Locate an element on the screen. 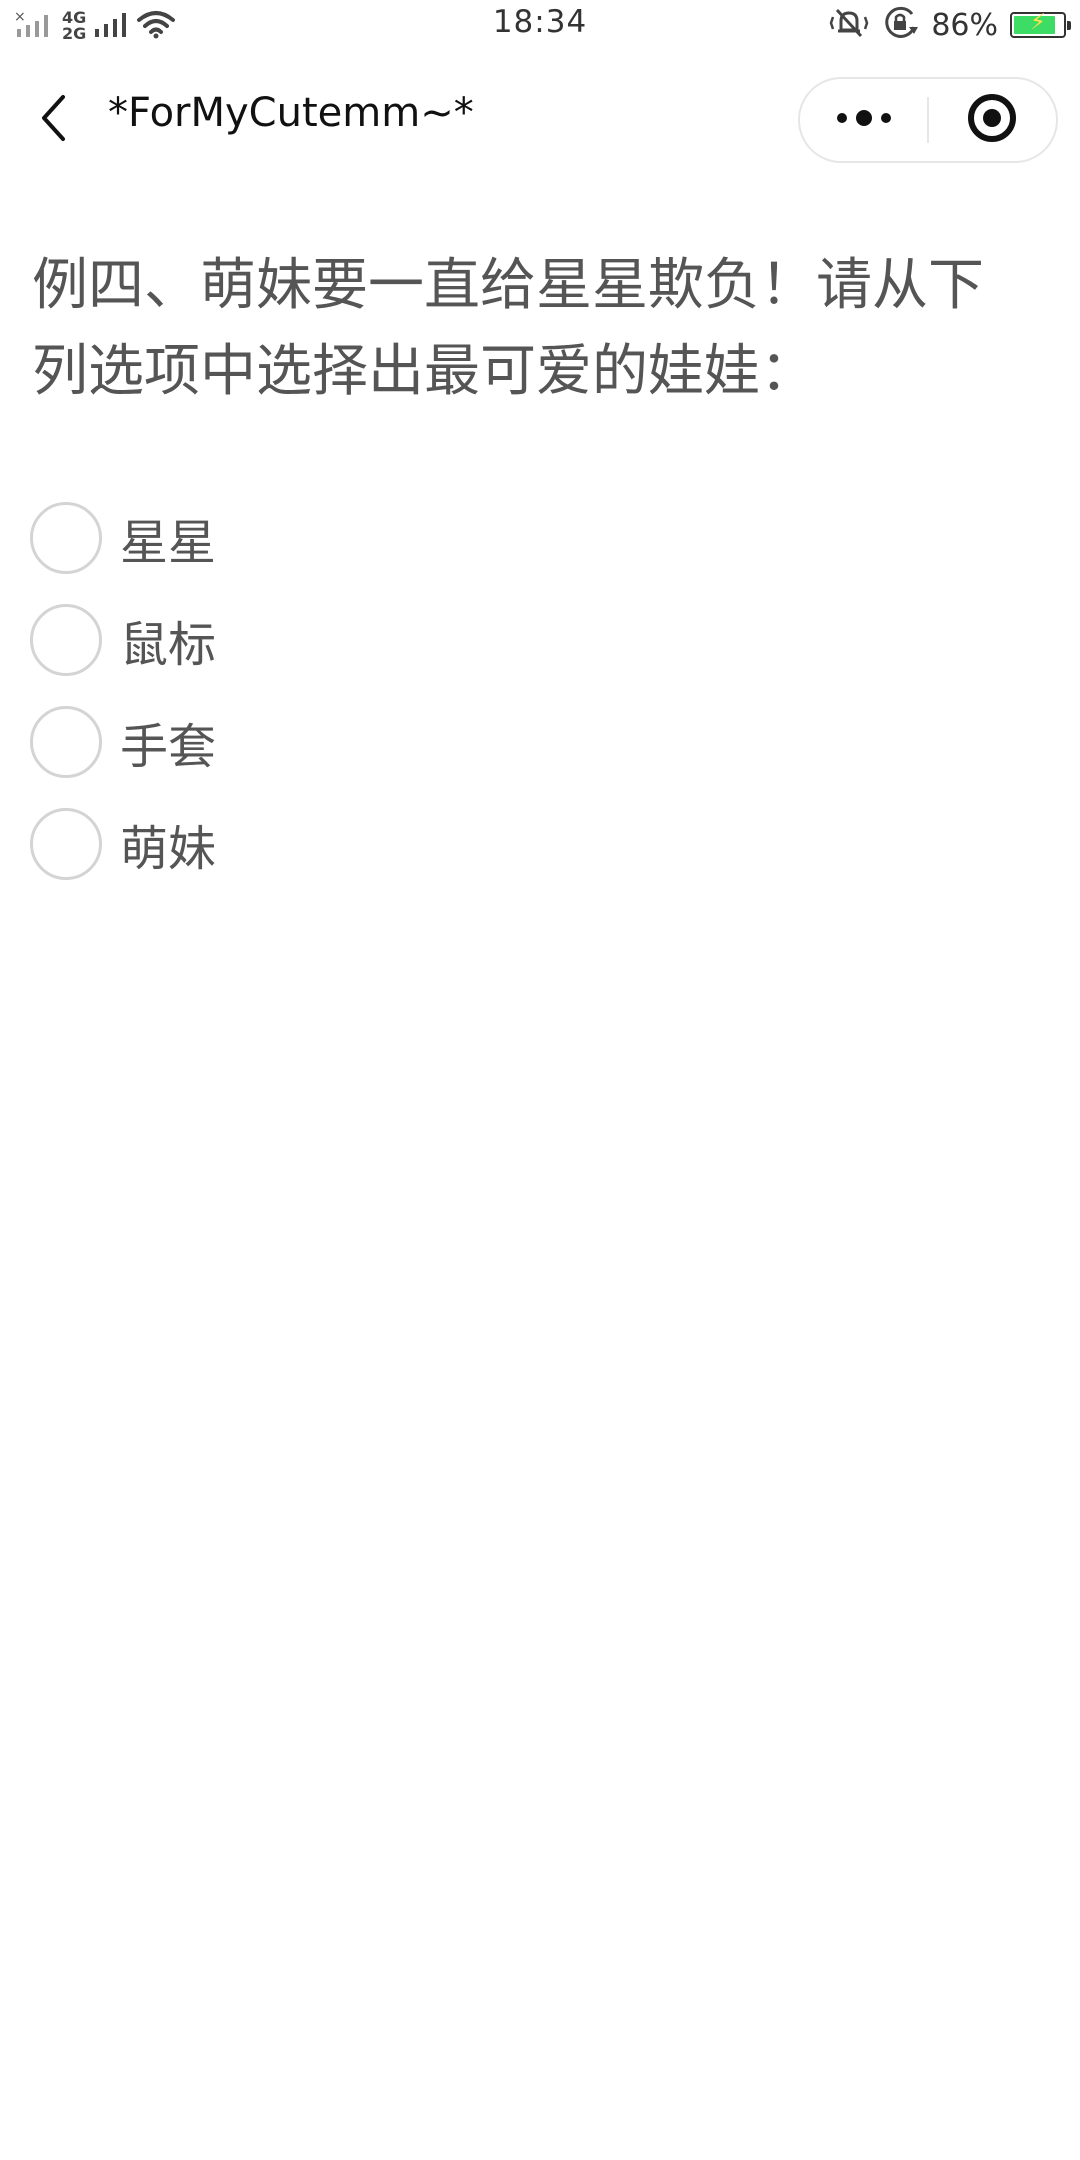  vibrate-icon is located at coordinates (849, 25).